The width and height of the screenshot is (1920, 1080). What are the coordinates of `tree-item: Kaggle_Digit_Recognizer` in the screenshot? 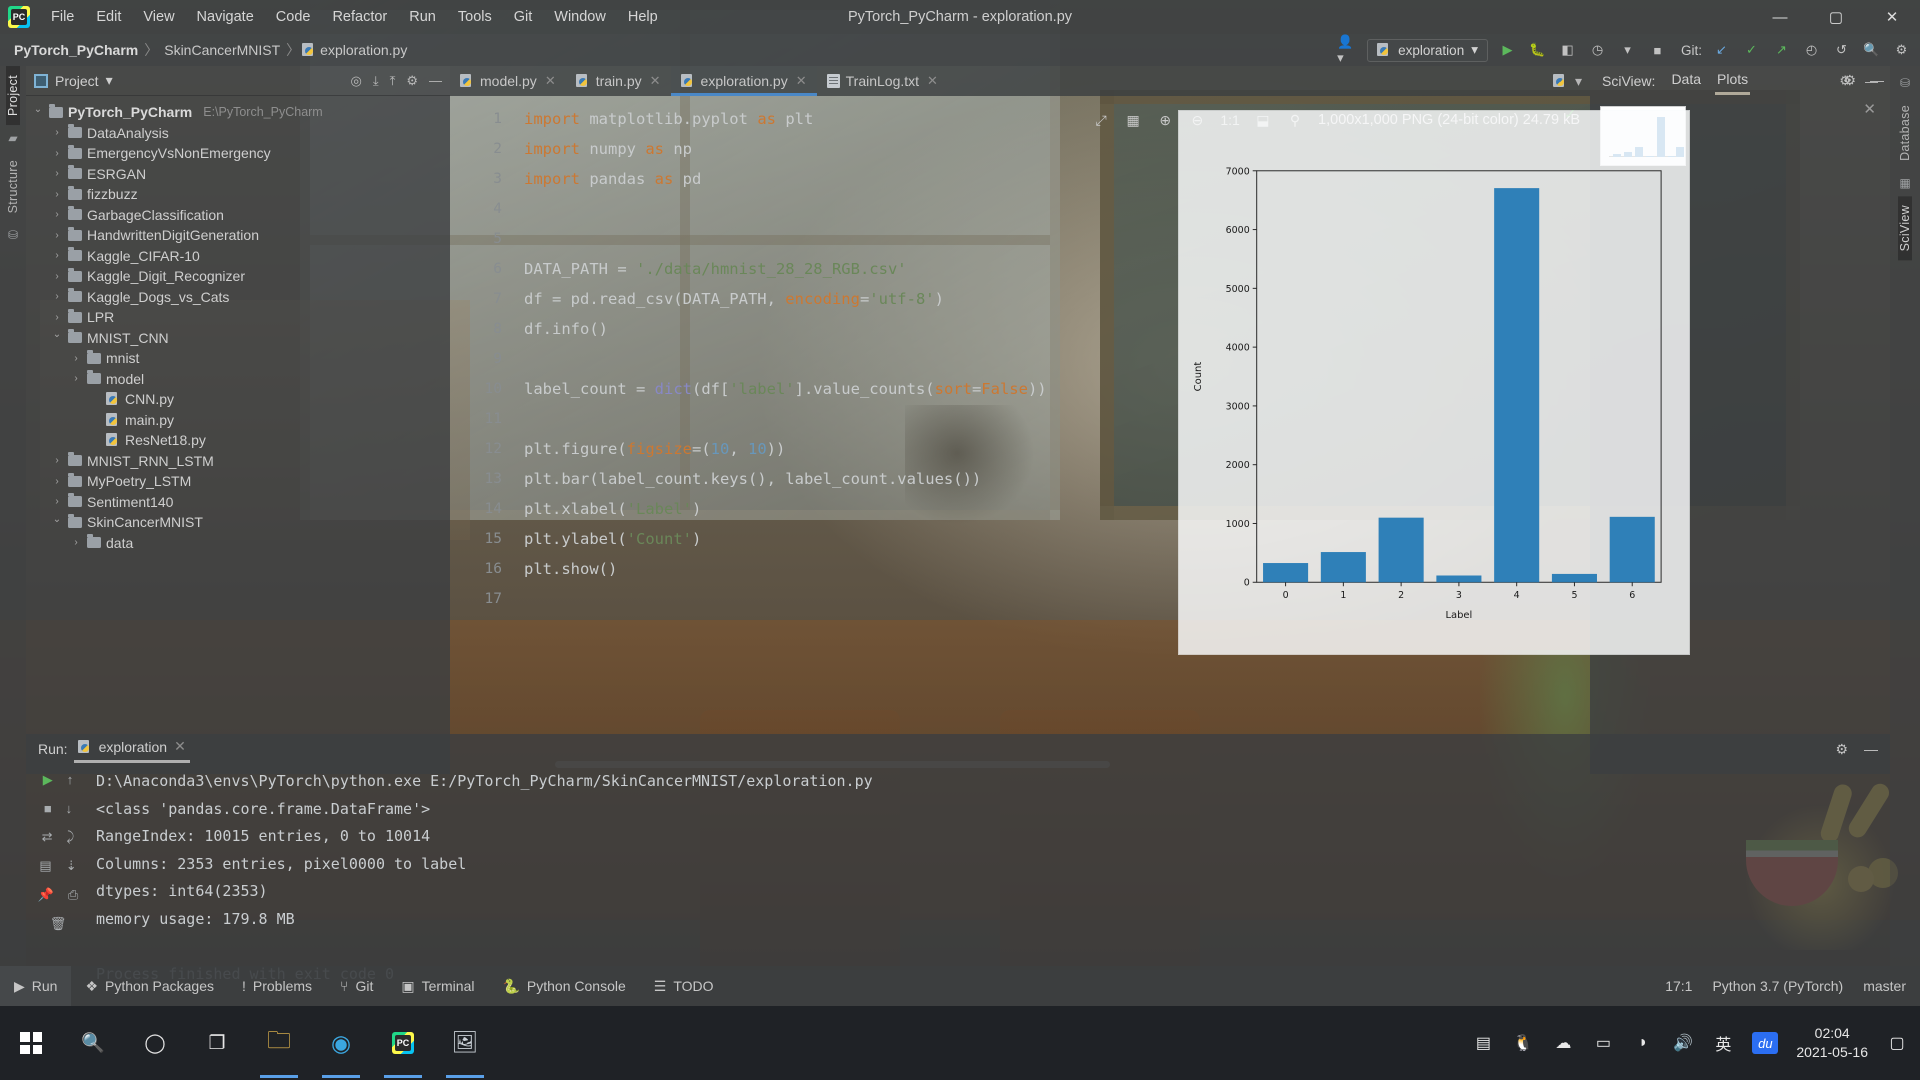 It's located at (241, 276).